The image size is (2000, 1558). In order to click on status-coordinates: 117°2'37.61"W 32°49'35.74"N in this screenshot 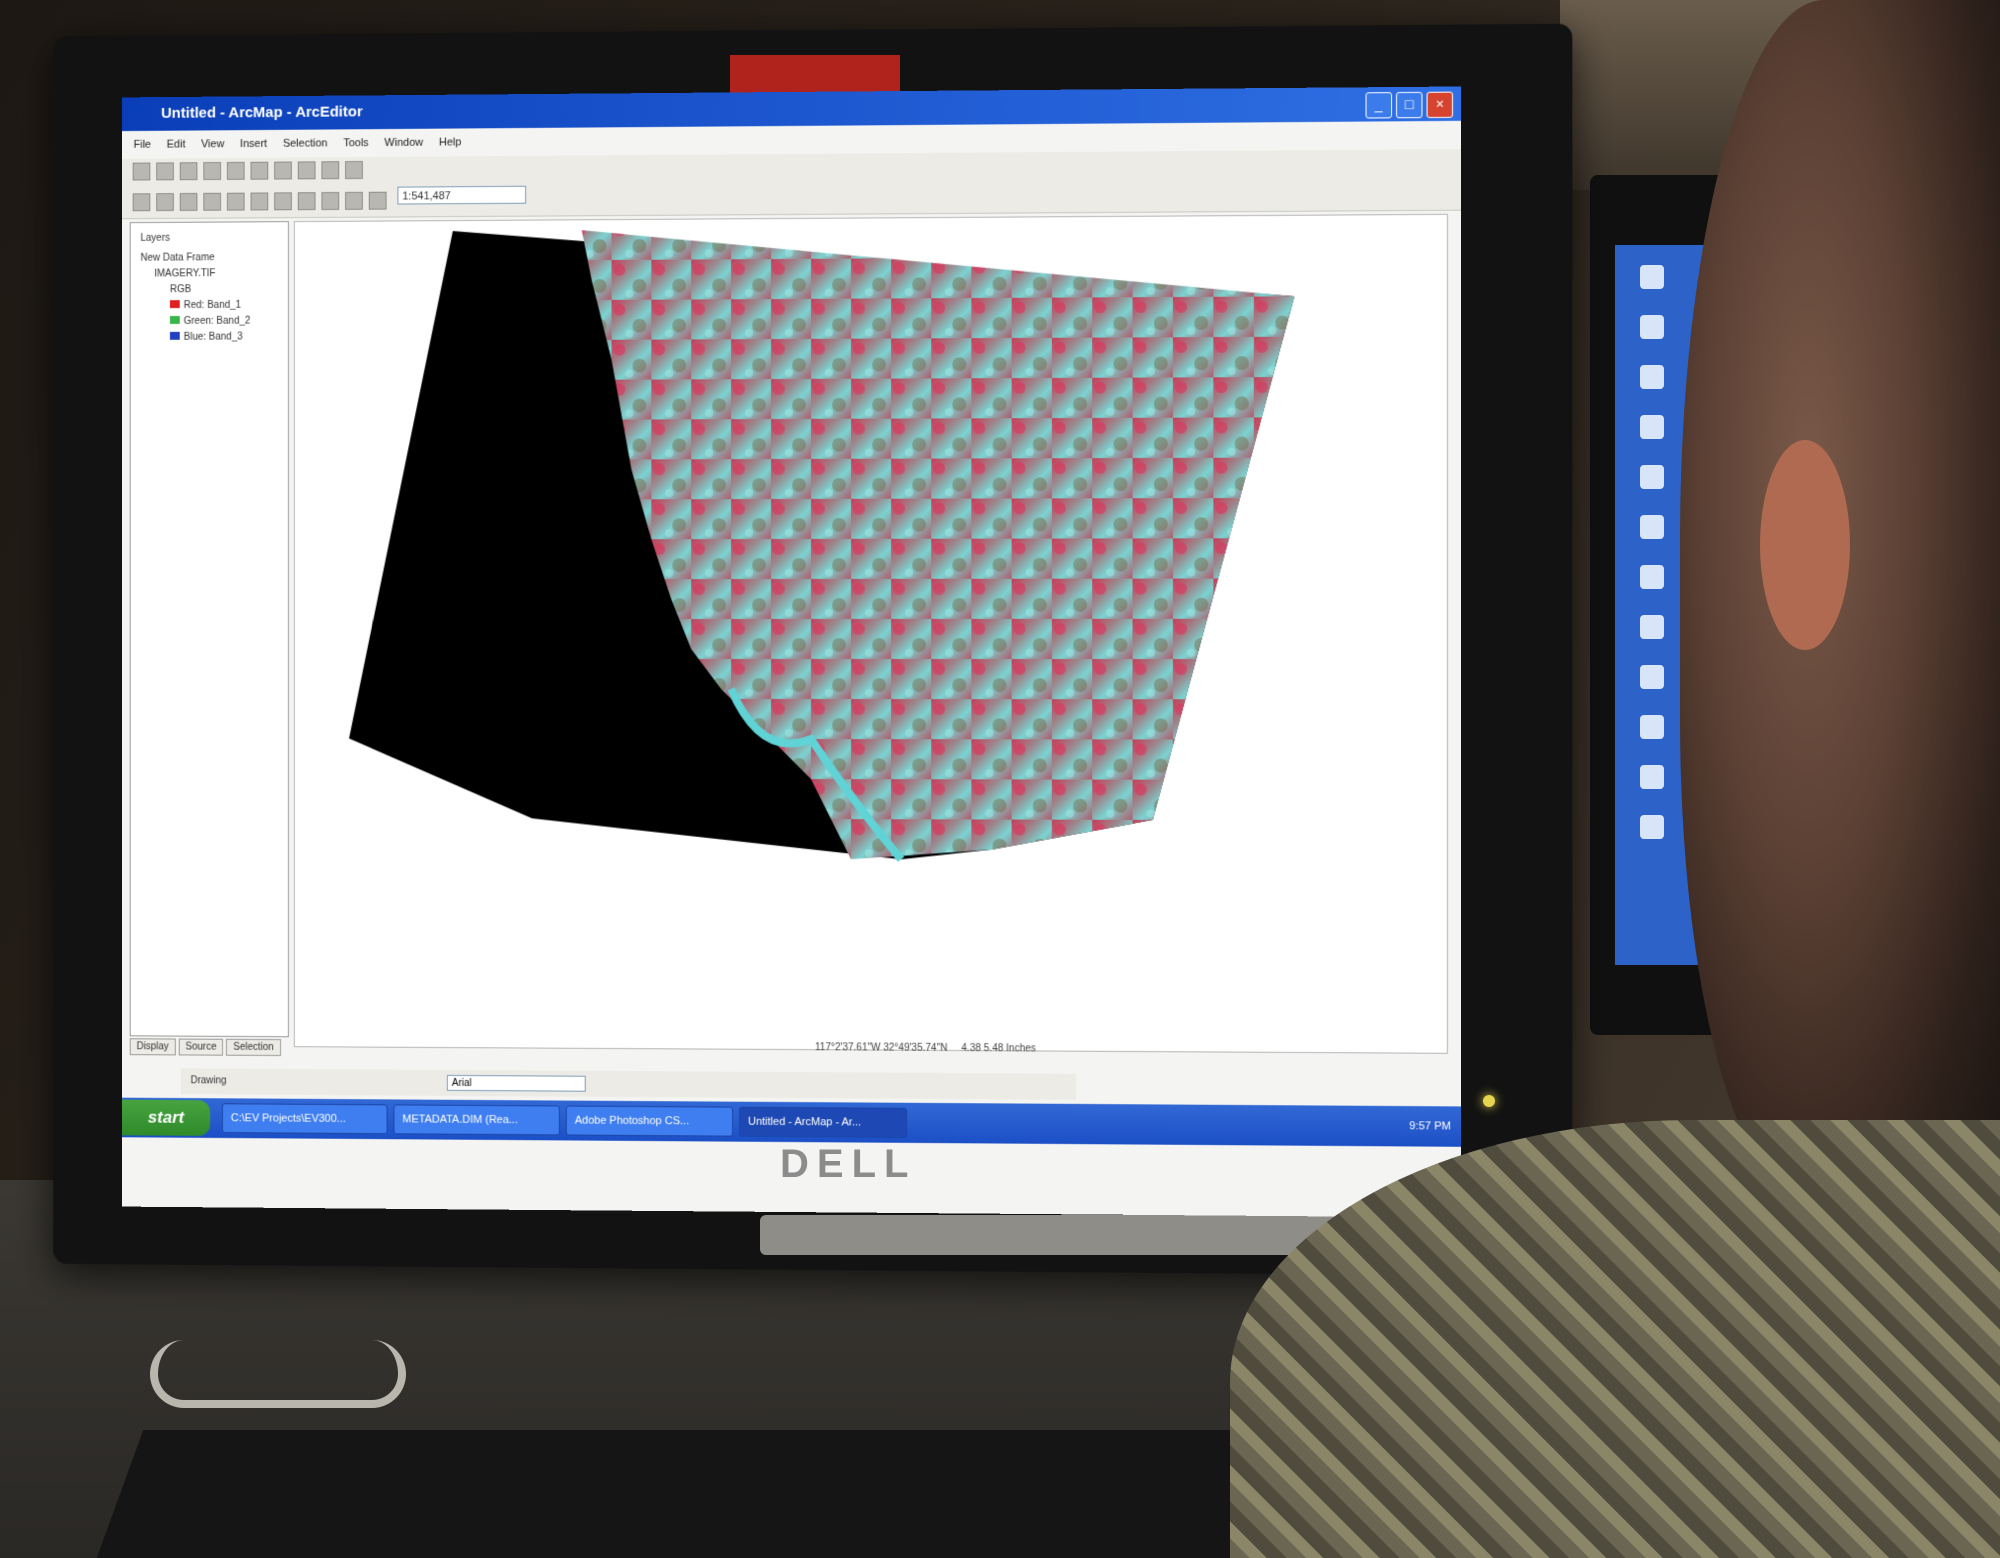, I will do `click(881, 1048)`.